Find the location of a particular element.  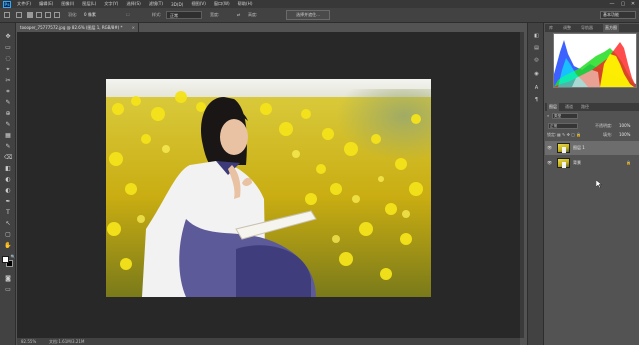

foreground-color-swatch is located at coordinates (5, 259).